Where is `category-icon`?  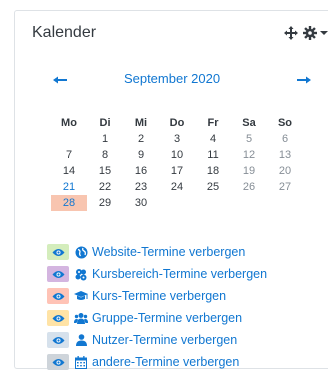
category-icon is located at coordinates (81, 274).